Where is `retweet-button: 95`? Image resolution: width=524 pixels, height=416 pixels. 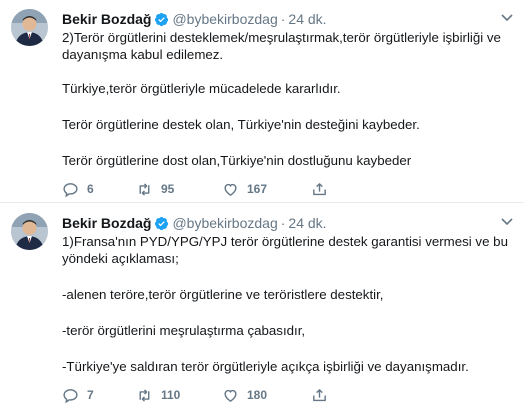 retweet-button: 95 is located at coordinates (155, 189).